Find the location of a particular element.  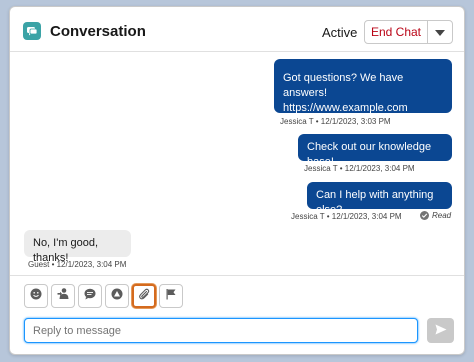

reply-input is located at coordinates (221, 330).